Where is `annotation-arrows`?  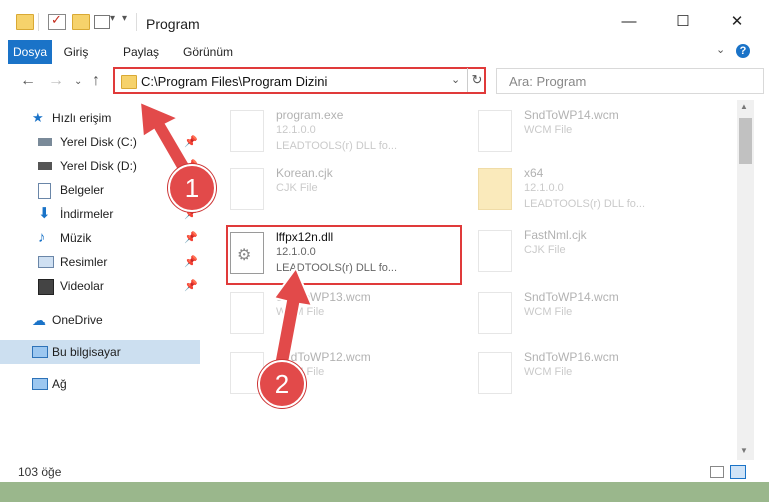 annotation-arrows is located at coordinates (226, 235).